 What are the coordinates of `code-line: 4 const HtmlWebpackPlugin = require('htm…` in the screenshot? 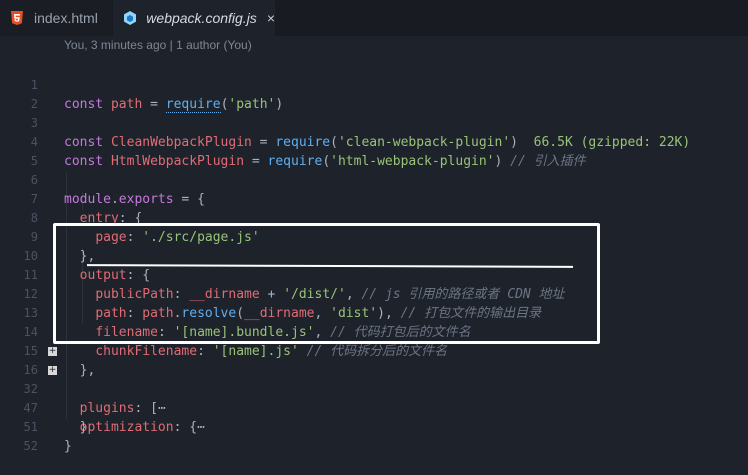 It's located at (374, 141).